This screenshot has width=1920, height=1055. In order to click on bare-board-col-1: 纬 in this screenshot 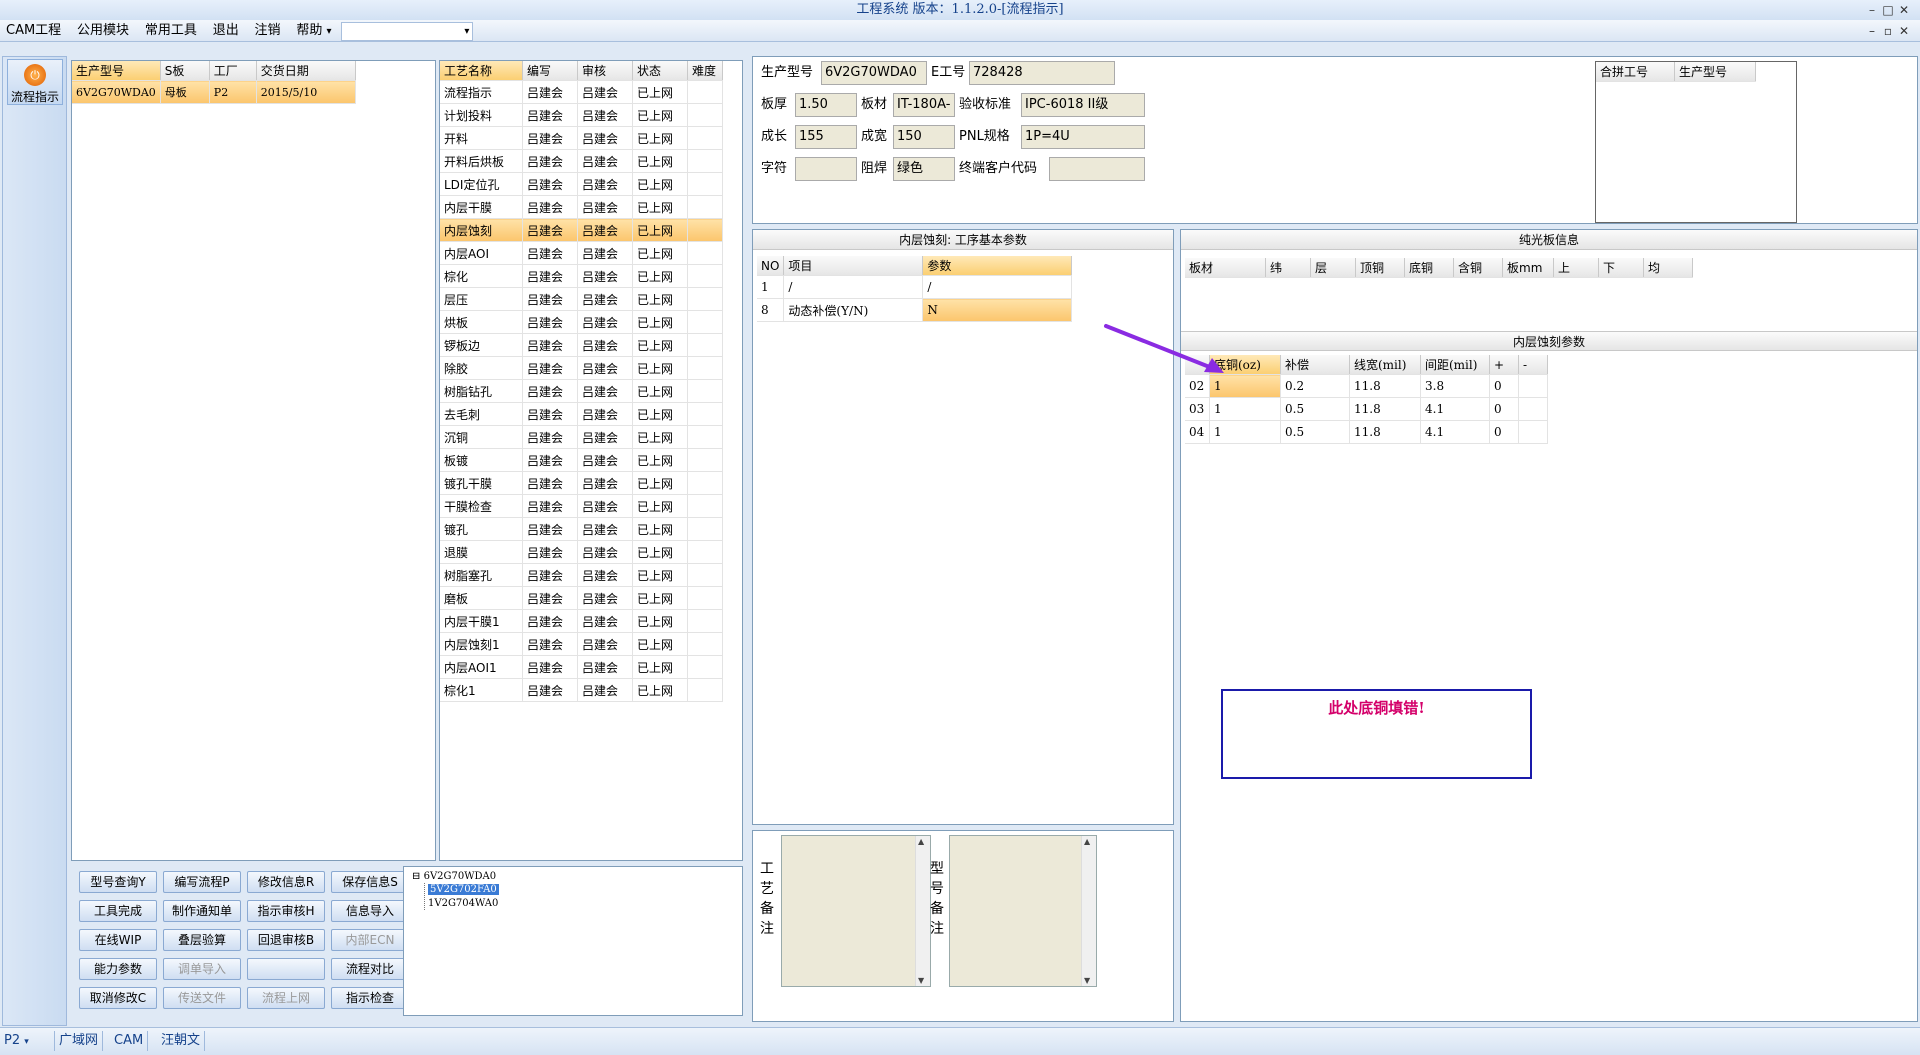, I will do `click(1288, 268)`.